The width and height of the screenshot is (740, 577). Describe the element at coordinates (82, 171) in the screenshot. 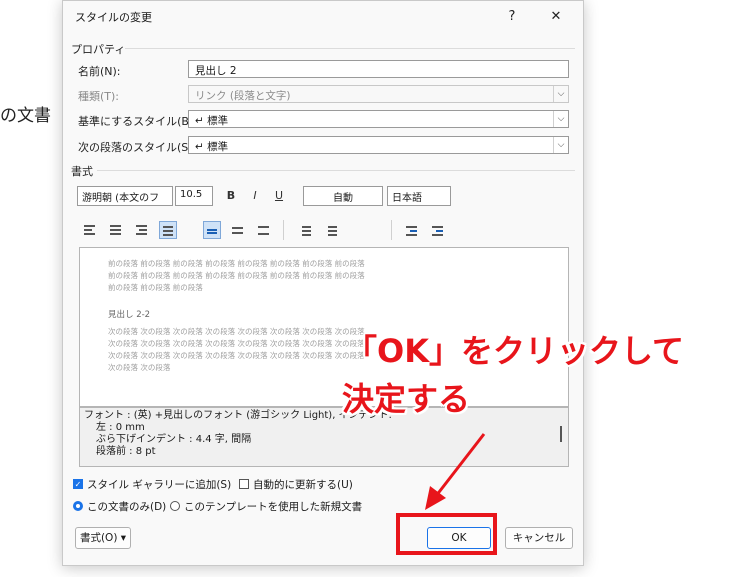

I see `format-section-title: 書式` at that location.